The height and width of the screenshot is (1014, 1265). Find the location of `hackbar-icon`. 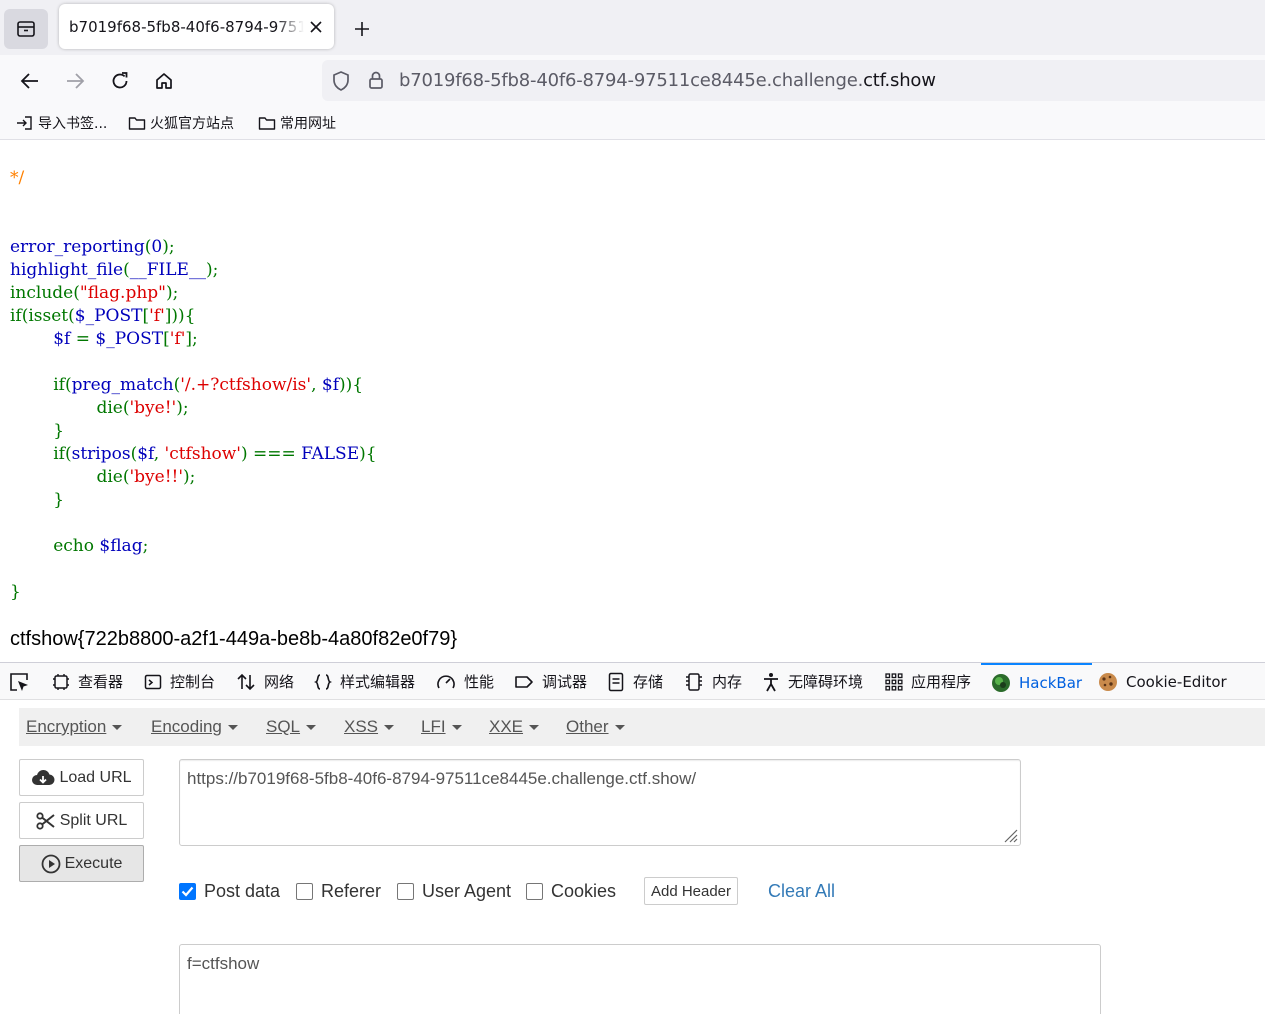

hackbar-icon is located at coordinates (1001, 682).